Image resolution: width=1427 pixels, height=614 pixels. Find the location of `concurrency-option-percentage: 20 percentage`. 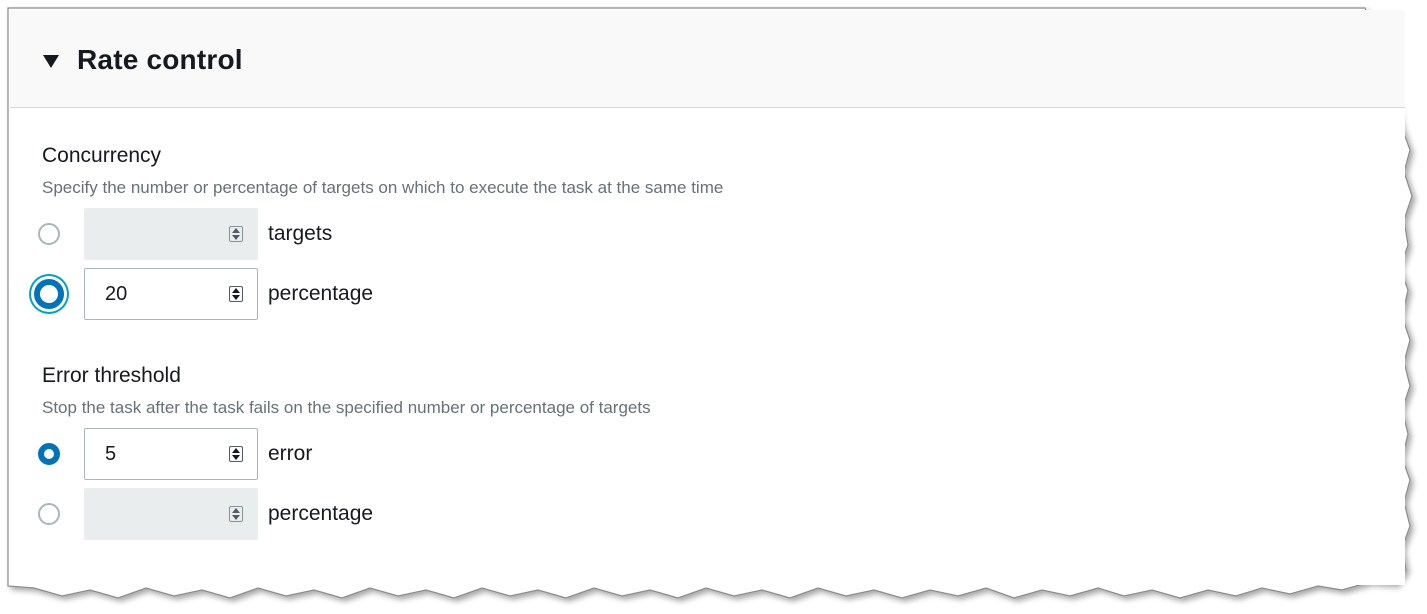

concurrency-option-percentage: 20 percentage is located at coordinates (204, 294).